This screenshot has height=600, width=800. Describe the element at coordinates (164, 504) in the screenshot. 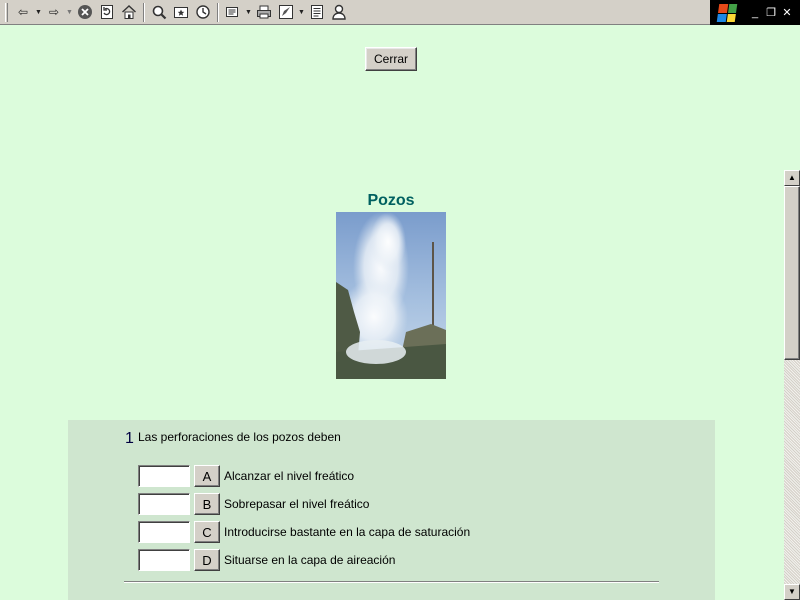

I see `answer-input-b` at that location.